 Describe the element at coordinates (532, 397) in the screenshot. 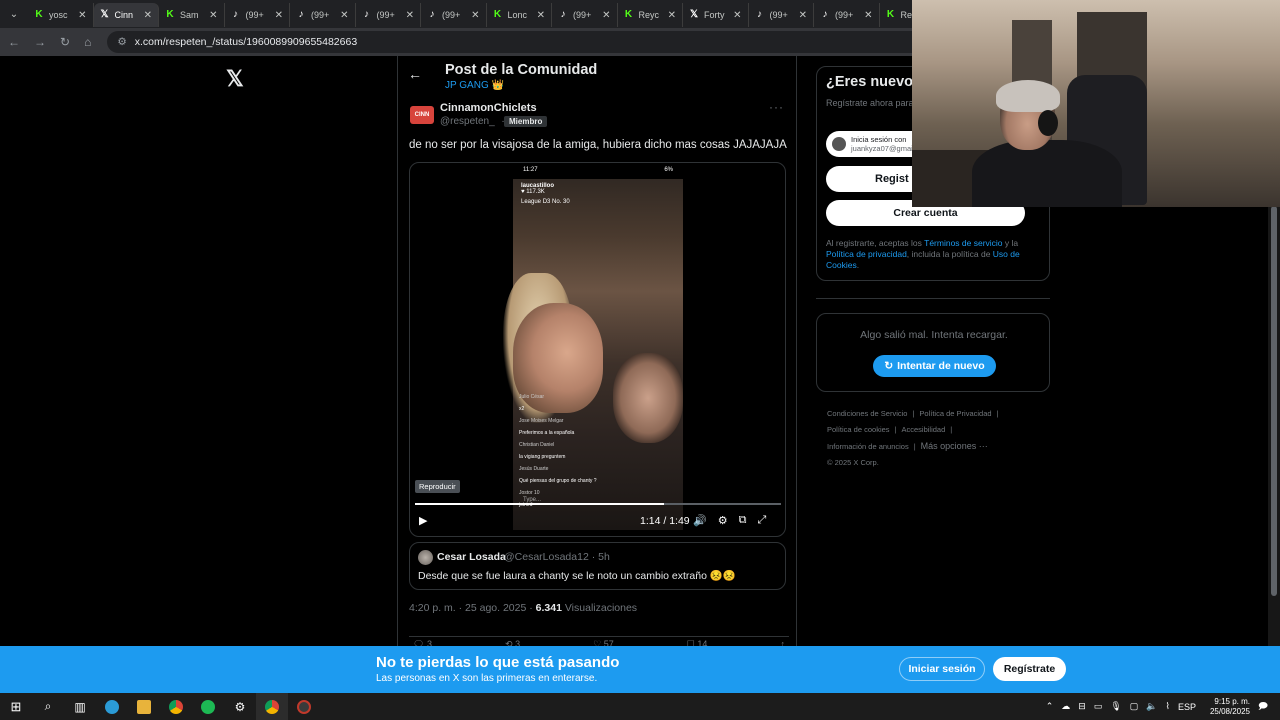

I see `chat-user: Julio César` at that location.